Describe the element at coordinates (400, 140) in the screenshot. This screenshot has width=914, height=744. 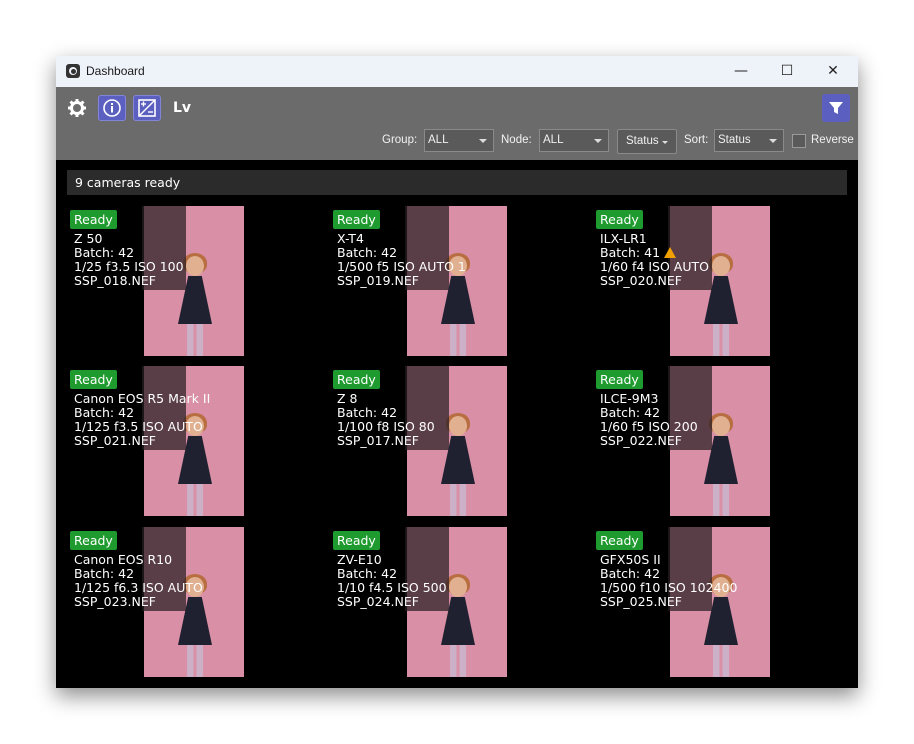
I see `group-label: Group:` at that location.